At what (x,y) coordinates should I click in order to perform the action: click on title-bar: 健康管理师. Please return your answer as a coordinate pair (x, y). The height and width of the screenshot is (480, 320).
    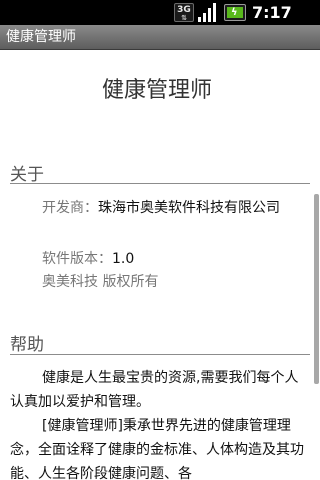
    Looking at the image, I should click on (160, 37).